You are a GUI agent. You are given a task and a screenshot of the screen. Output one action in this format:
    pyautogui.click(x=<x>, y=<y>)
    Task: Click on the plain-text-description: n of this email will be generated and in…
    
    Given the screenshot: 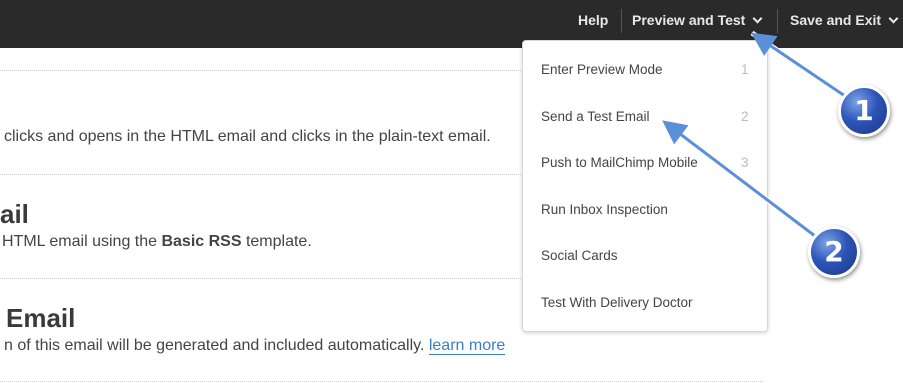 What is the action you would take?
    pyautogui.click(x=255, y=346)
    